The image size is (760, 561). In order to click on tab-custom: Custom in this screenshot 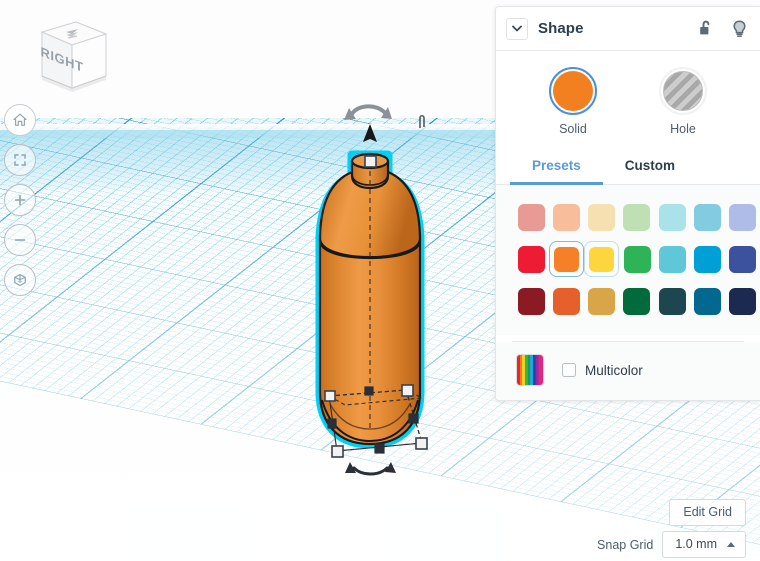, I will do `click(650, 167)`.